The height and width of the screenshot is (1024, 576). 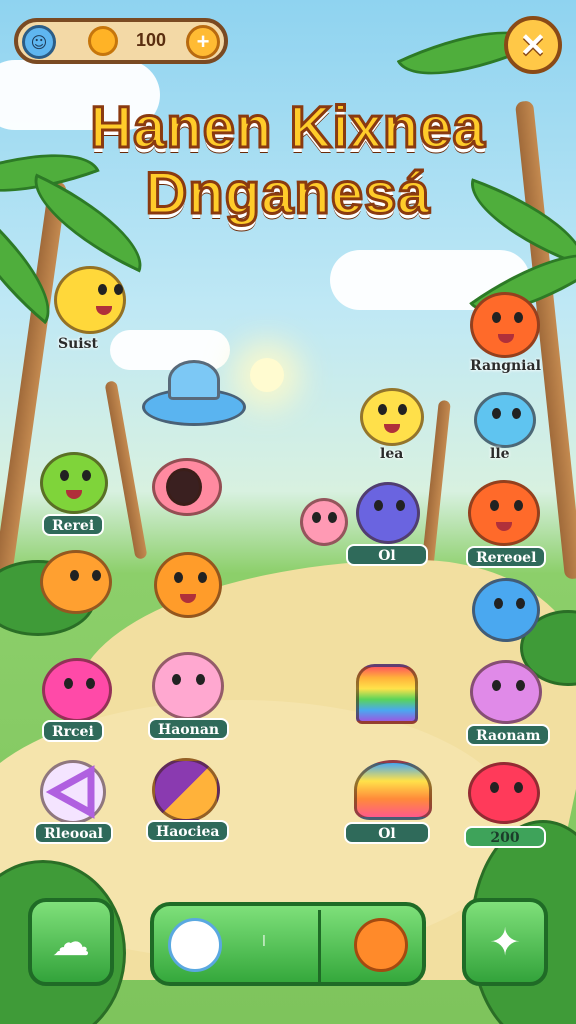 I want to click on orange-blob-body, so click(x=505, y=325).